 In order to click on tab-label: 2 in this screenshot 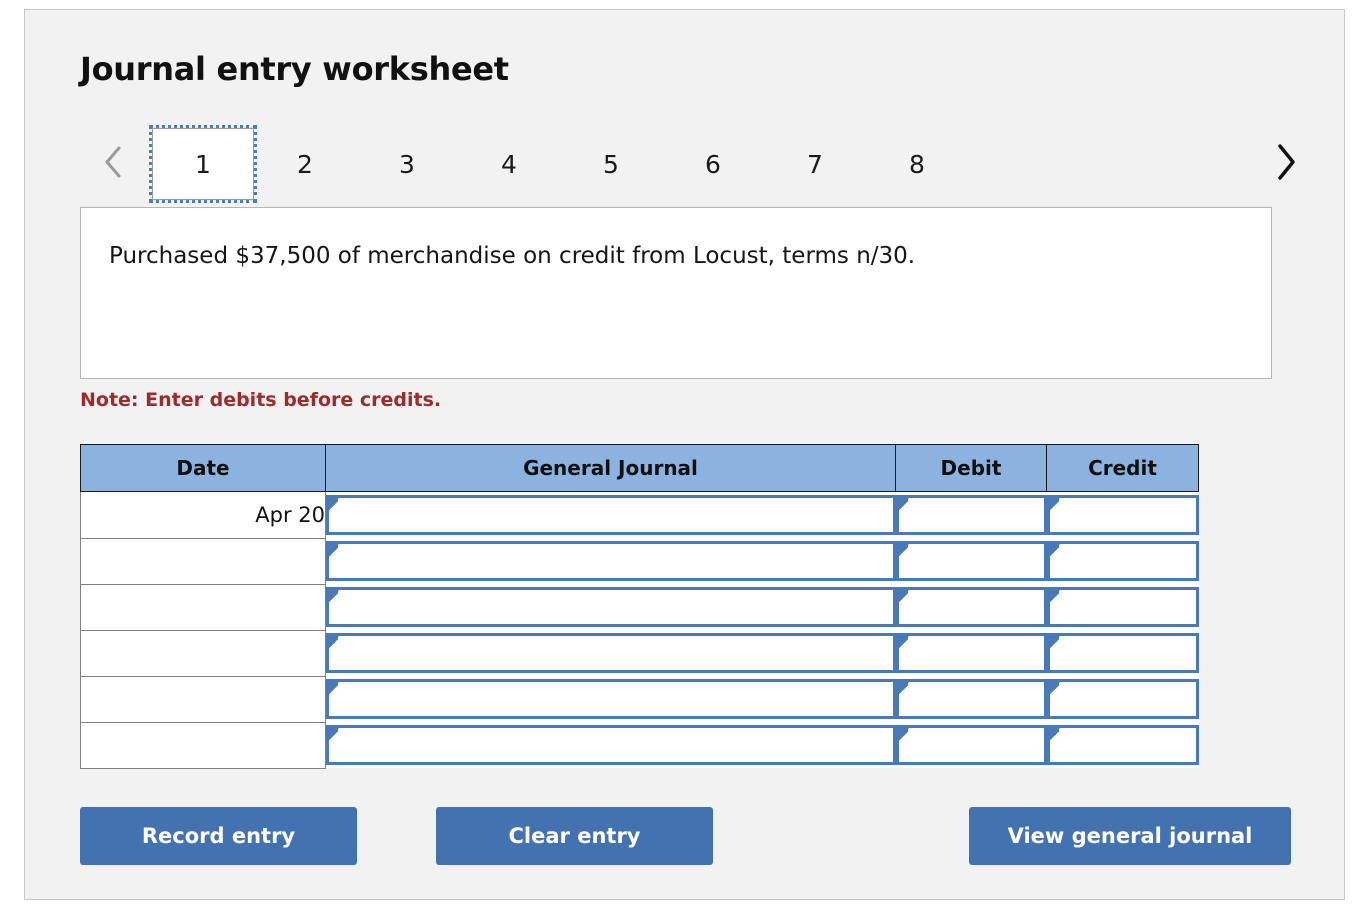, I will do `click(305, 164)`.